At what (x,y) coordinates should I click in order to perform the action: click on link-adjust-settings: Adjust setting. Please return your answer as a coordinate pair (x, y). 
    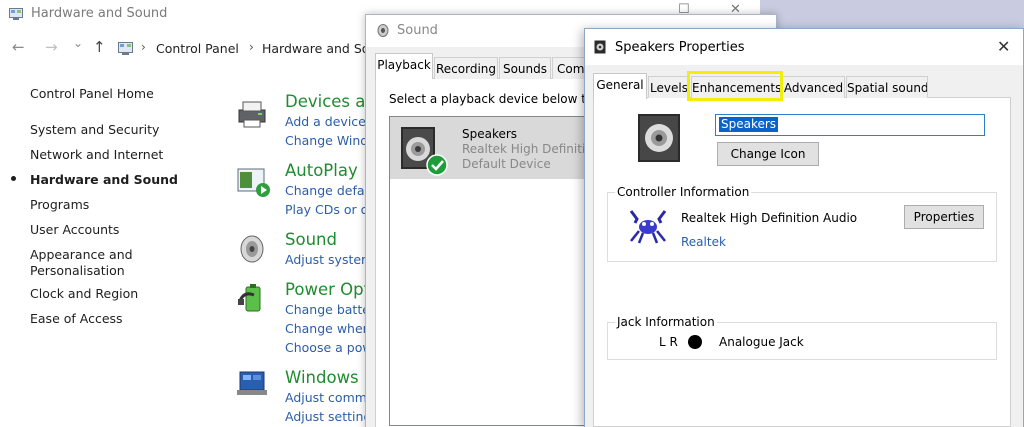
    Looking at the image, I should click on (328, 416).